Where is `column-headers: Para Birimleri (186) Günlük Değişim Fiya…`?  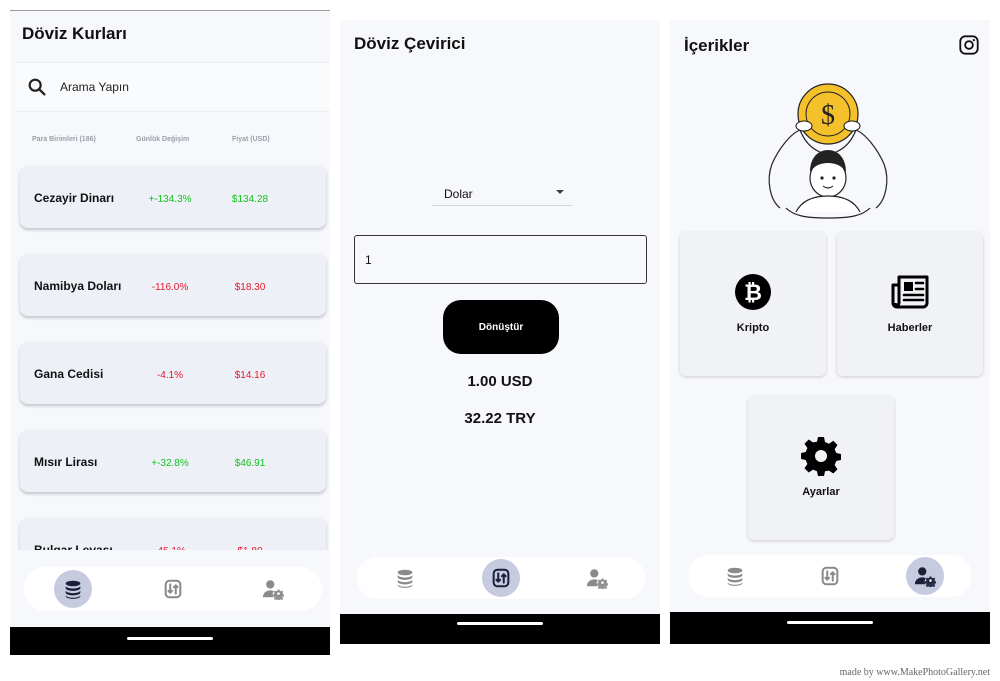
column-headers: Para Birimleri (186) Günlük Değişim Fiya… is located at coordinates (170, 142).